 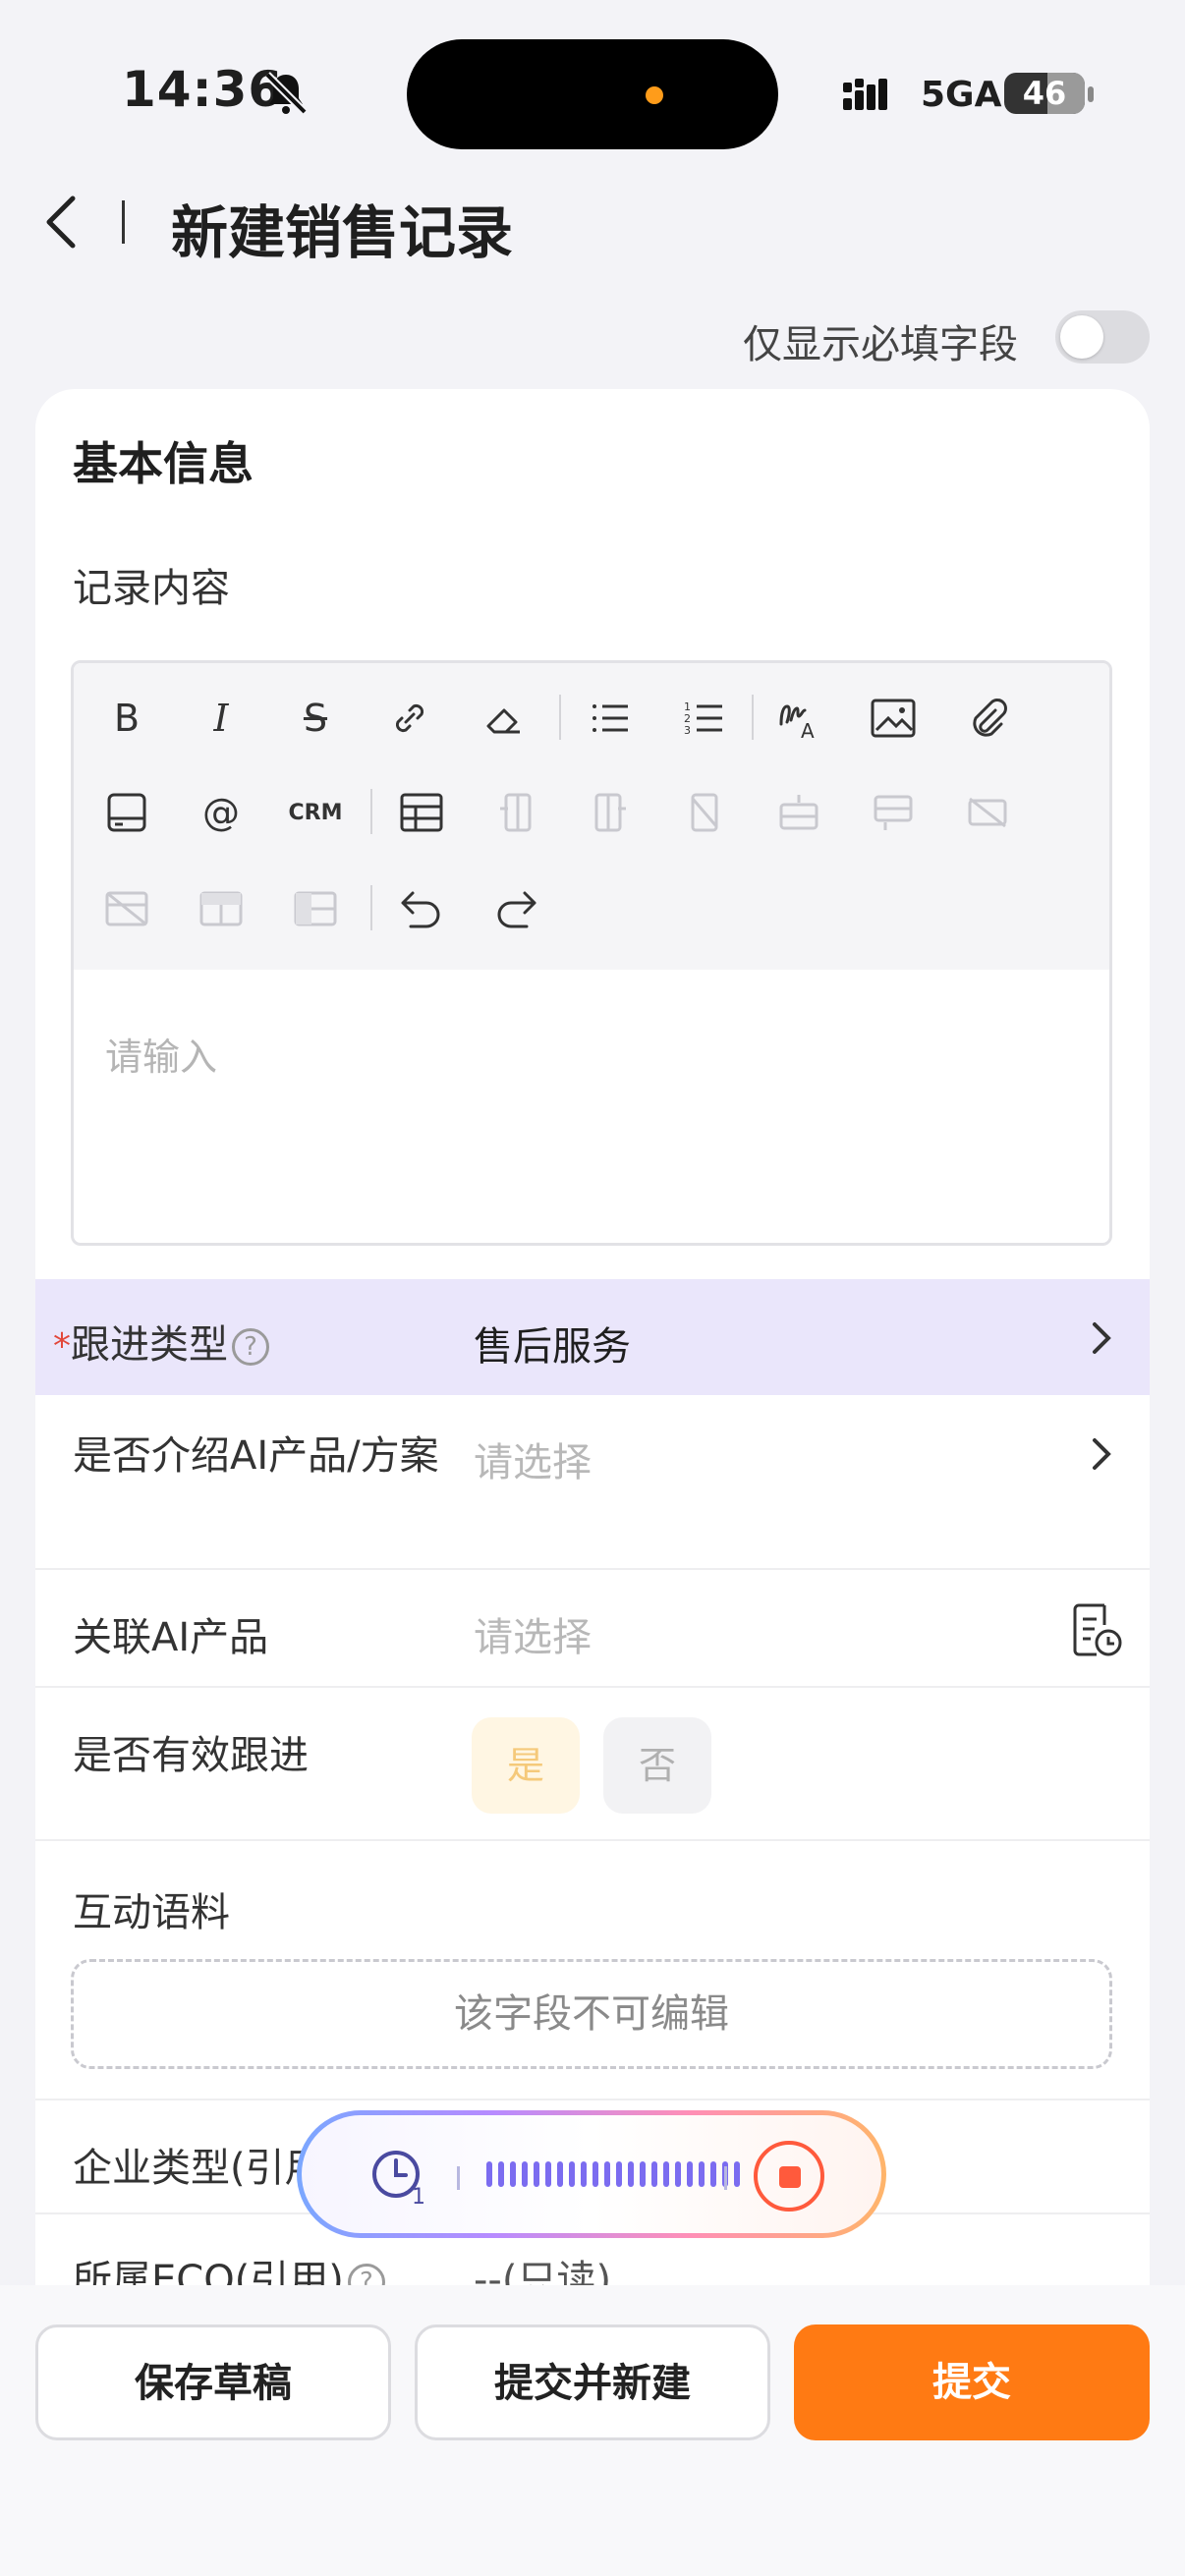 I want to click on editor-toolbar: B I S 123 A @ CRM, so click(x=592, y=816).